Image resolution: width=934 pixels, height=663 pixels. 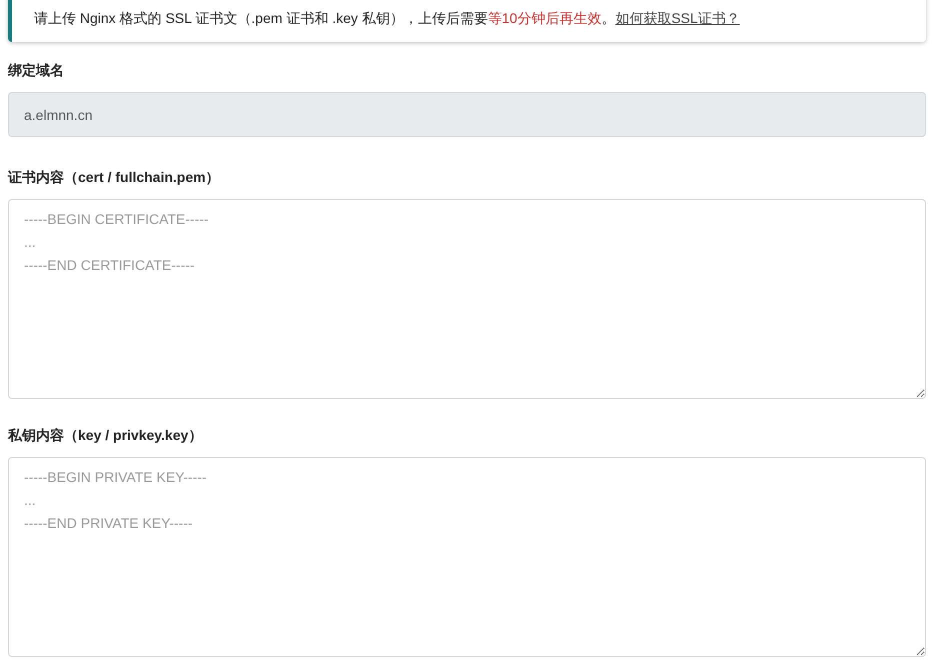 What do you see at coordinates (677, 18) in the screenshot?
I see `ssl-help-link: 如何获取SSL证书？` at bounding box center [677, 18].